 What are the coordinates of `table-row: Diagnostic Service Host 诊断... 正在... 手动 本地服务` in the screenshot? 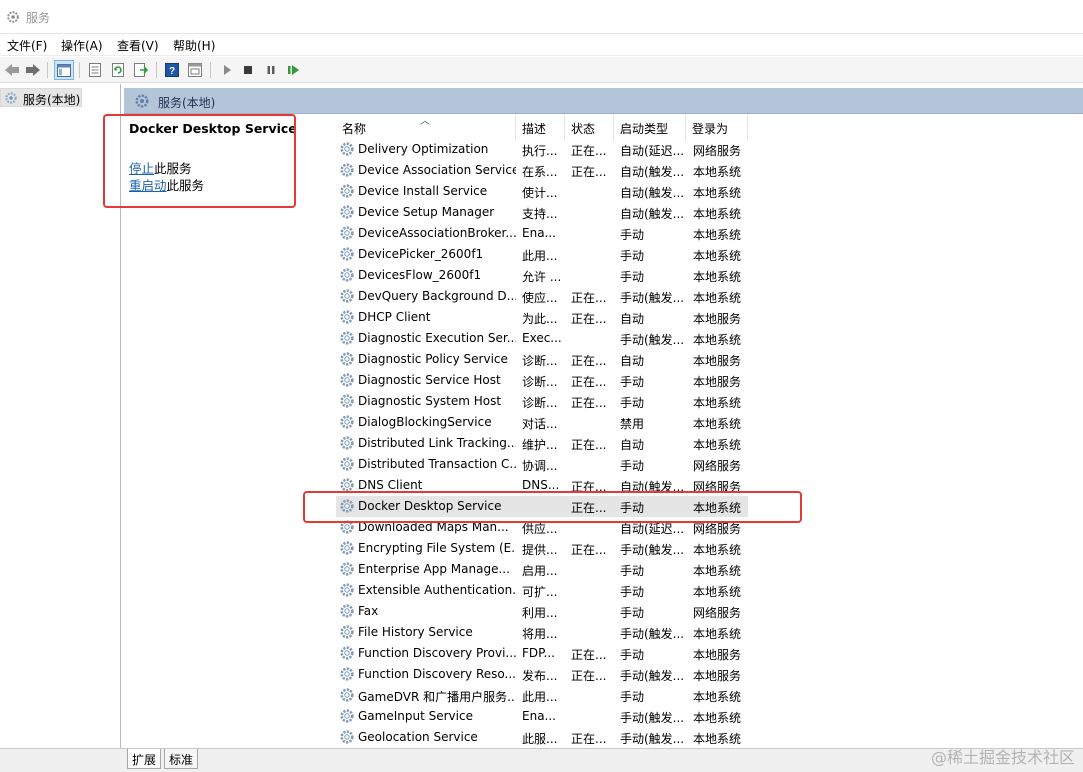 It's located at (542, 380).